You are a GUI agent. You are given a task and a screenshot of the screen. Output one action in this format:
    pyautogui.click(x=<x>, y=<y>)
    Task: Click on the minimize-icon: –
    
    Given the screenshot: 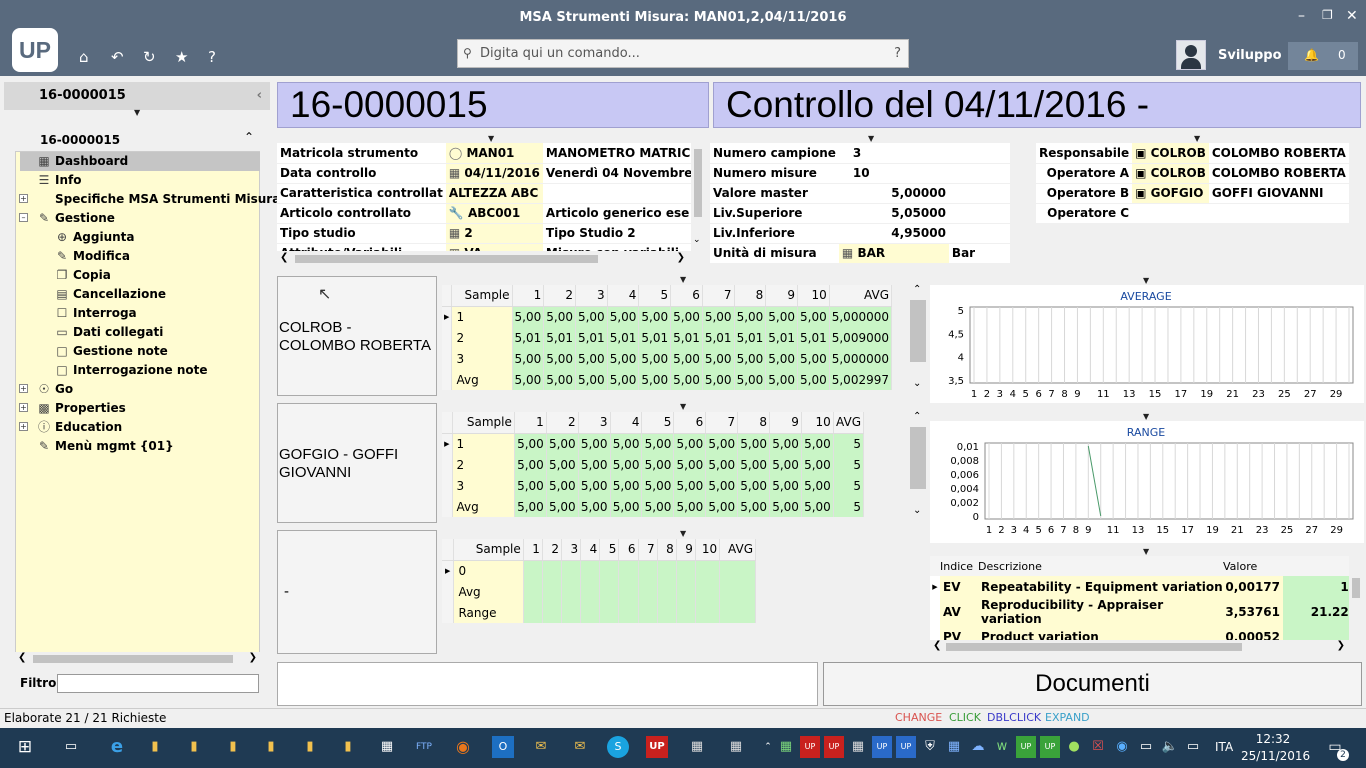 What is the action you would take?
    pyautogui.click(x=1301, y=16)
    